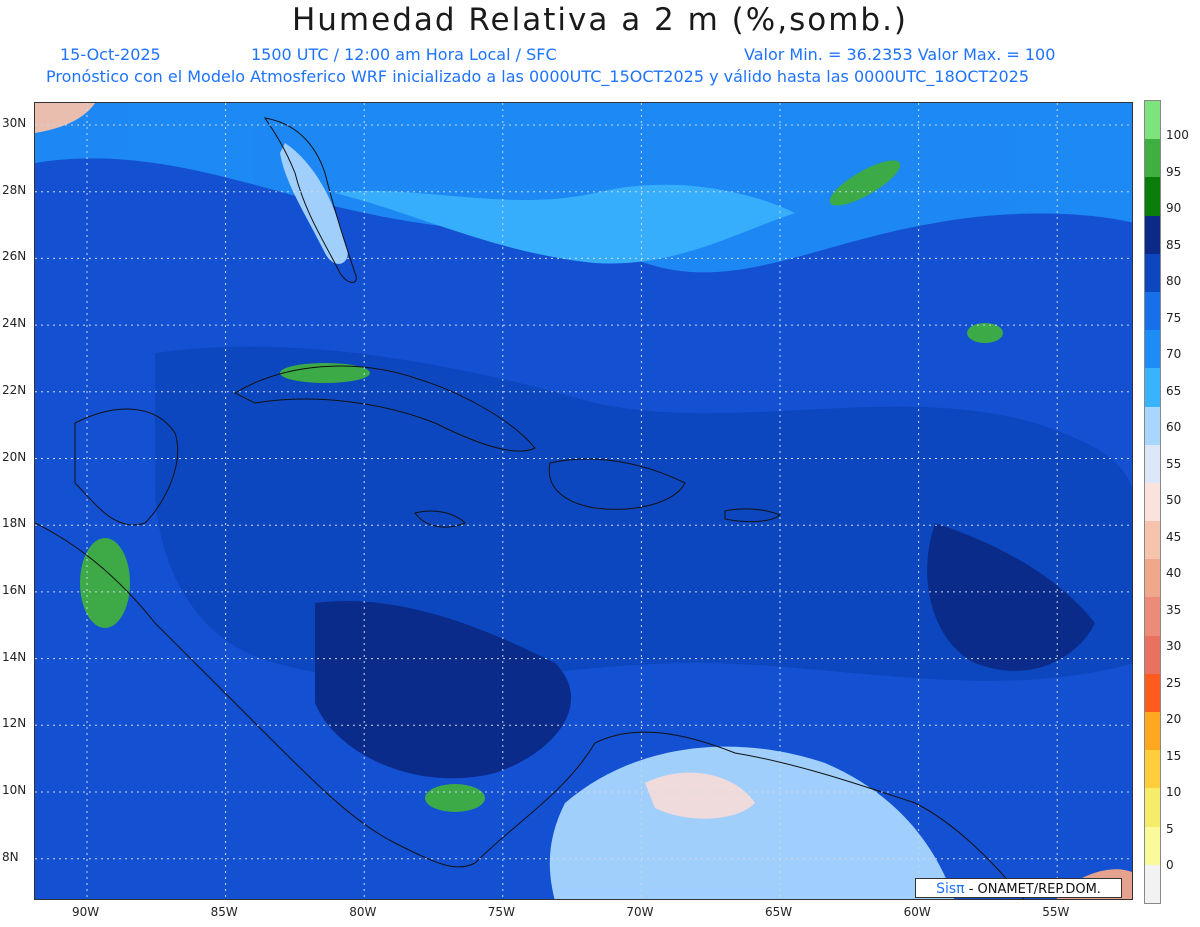  I want to click on lat-label: 14N, so click(14, 656).